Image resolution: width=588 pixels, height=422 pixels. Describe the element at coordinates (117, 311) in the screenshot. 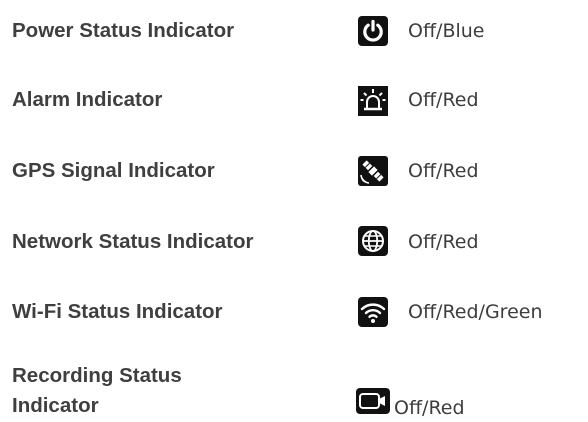

I see `wifi-status-label: Wi-Fi Status Indicator` at that location.